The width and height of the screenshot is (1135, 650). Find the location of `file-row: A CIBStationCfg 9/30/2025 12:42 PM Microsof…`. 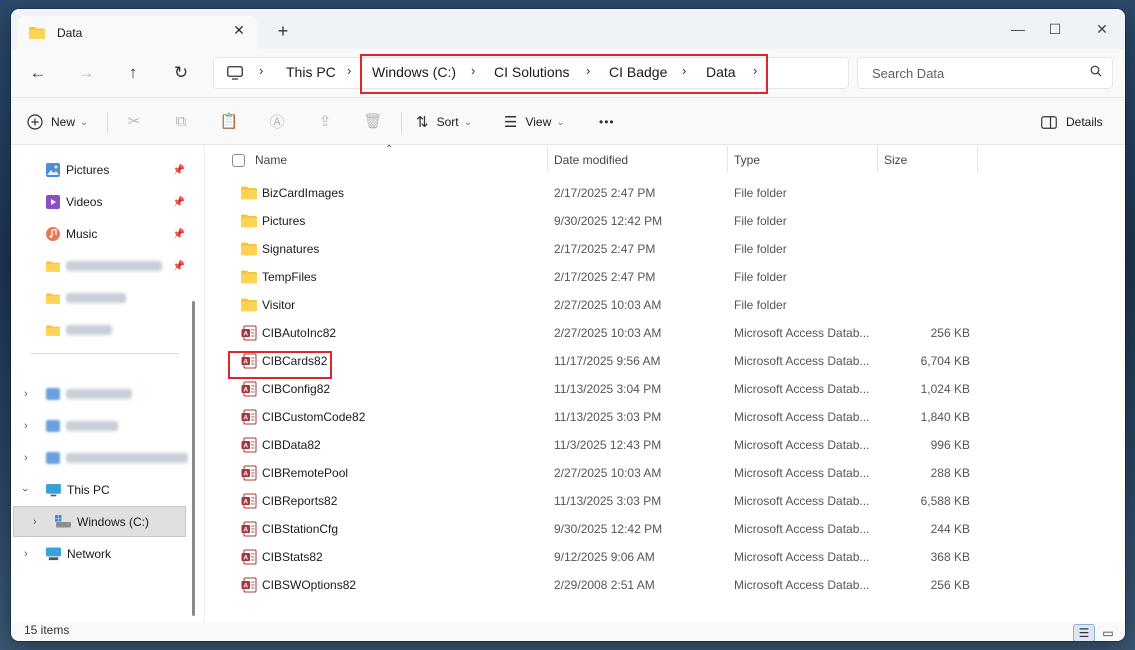

file-row: A CIBStationCfg 9/30/2025 12:42 PM Microsof… is located at coordinates (607, 529).